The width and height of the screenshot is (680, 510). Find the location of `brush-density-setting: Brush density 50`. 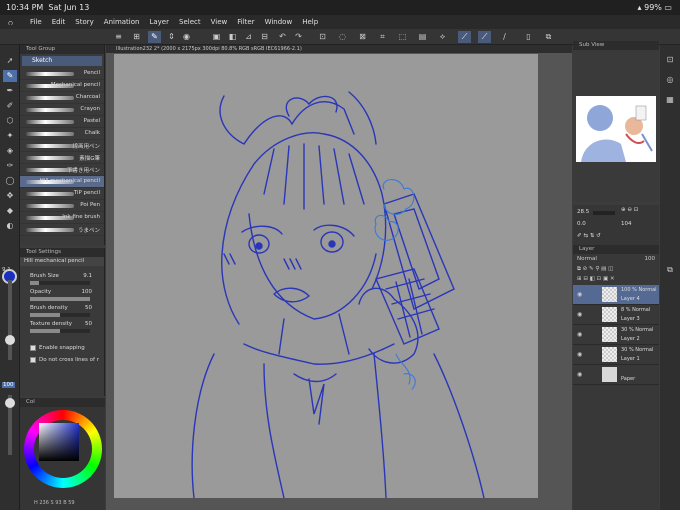

brush-density-setting: Brush density 50 is located at coordinates (62, 312).